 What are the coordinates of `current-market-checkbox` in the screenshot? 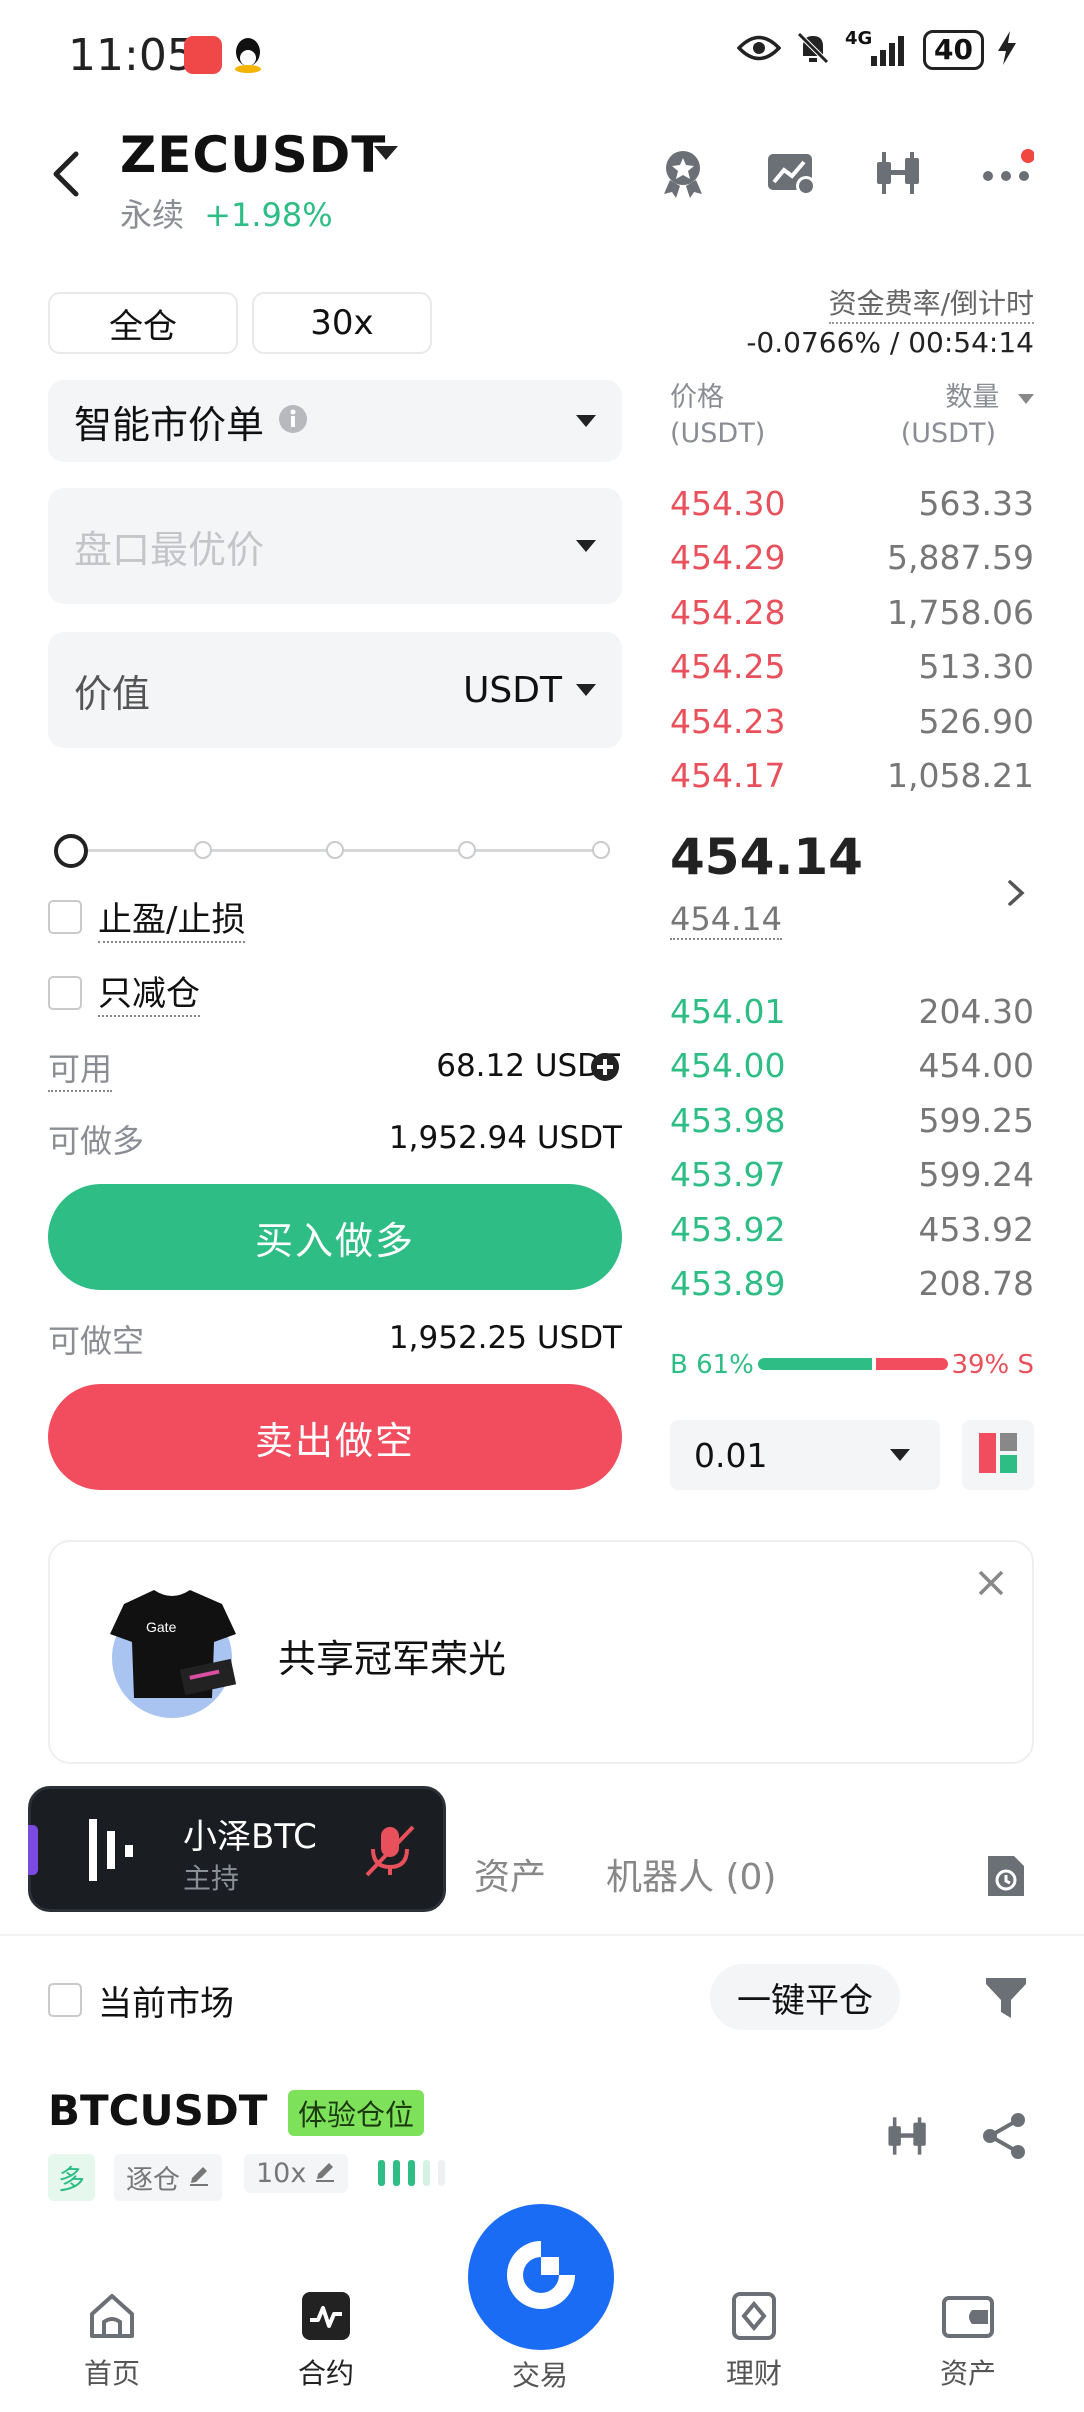 It's located at (65, 2000).